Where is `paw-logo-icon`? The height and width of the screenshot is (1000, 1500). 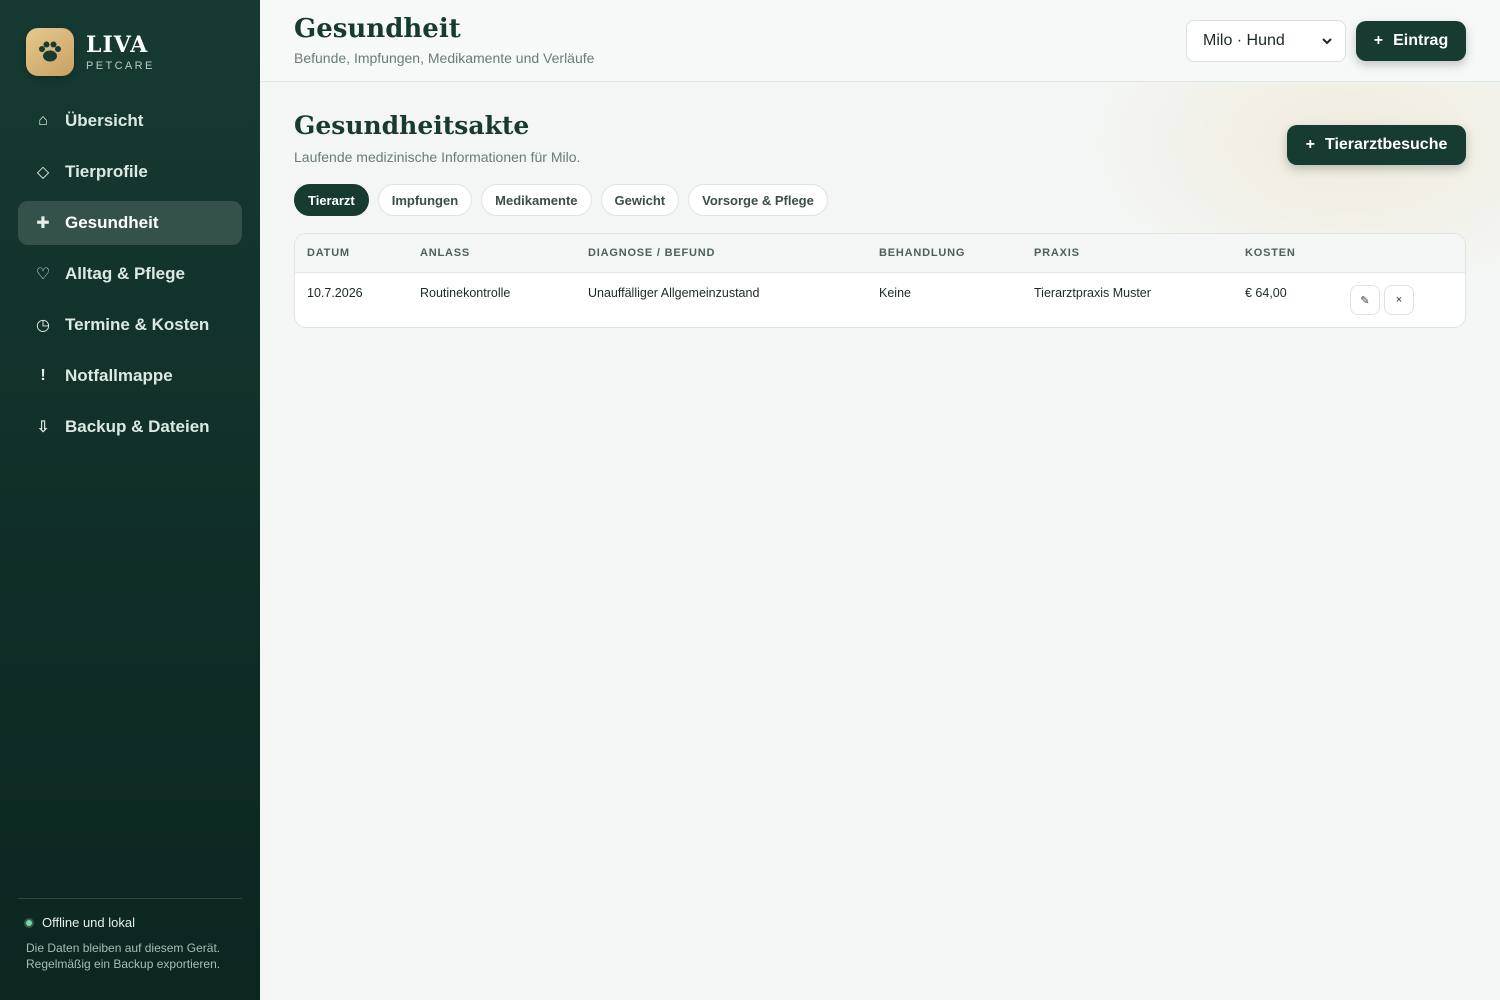
paw-logo-icon is located at coordinates (50, 52).